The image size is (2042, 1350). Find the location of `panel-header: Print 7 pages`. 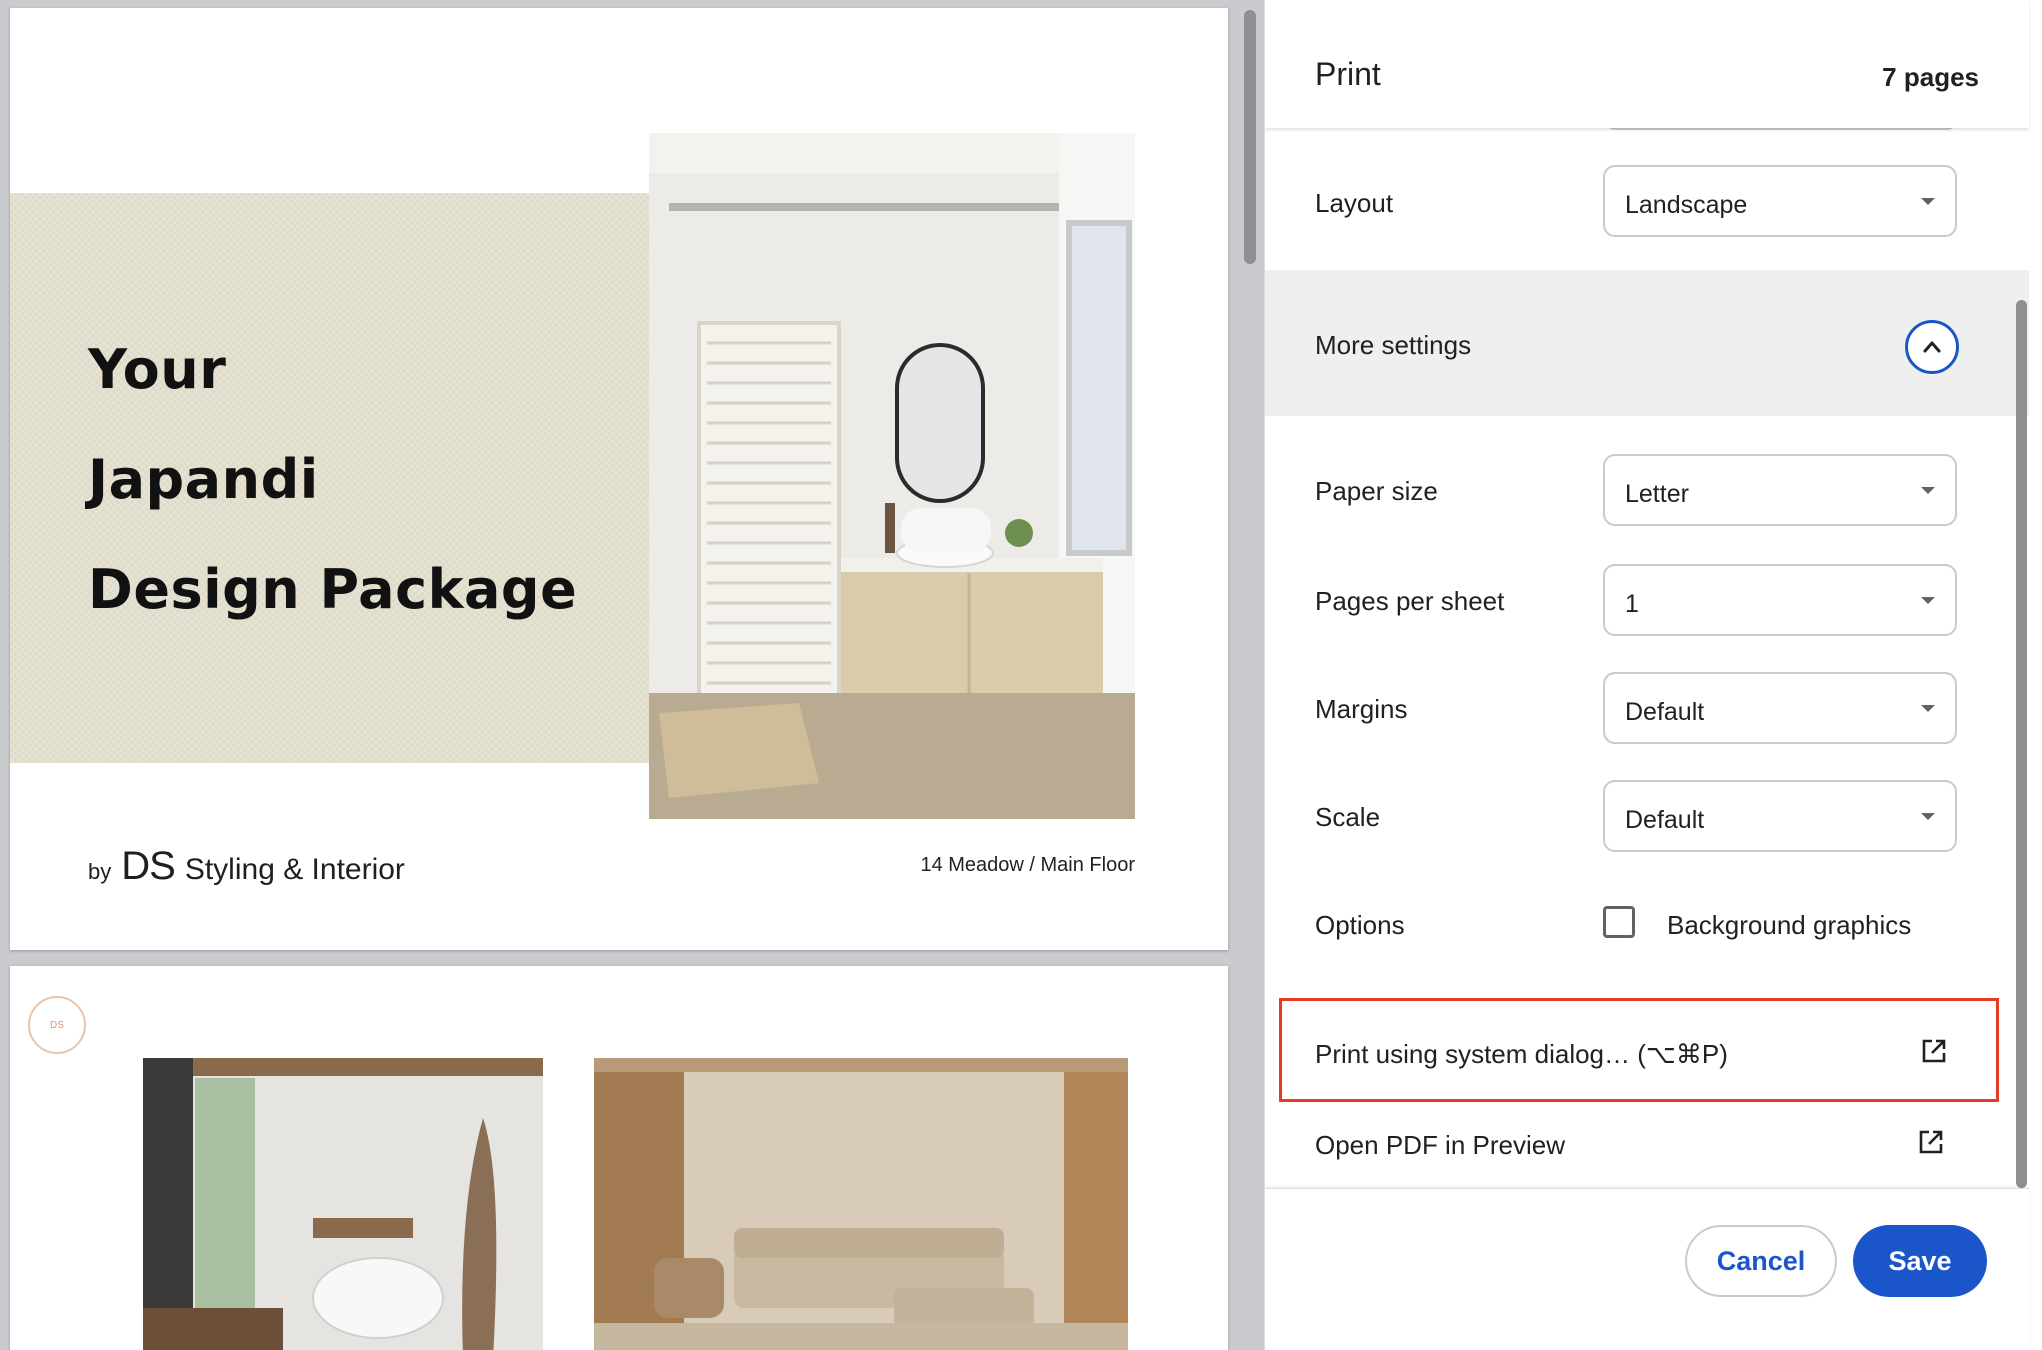

panel-header: Print 7 pages is located at coordinates (1647, 64).